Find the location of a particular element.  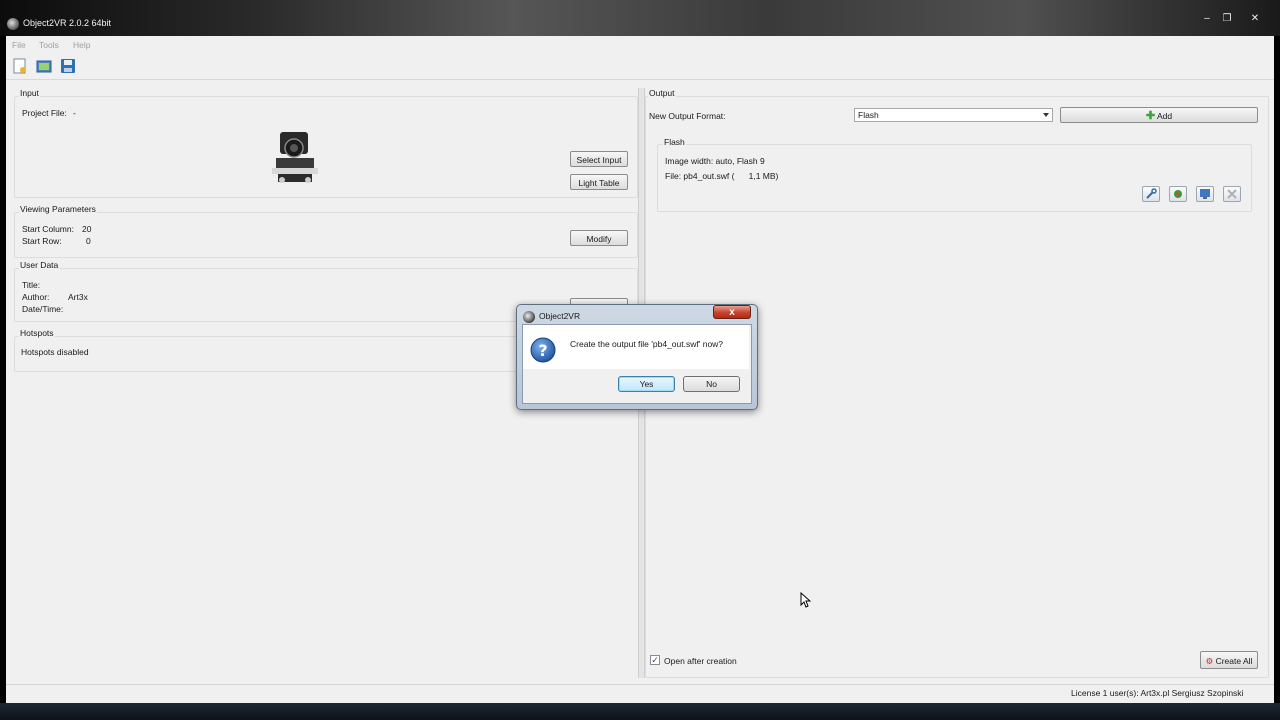

new-output-format-label: New Output Format: is located at coordinates (687, 116).